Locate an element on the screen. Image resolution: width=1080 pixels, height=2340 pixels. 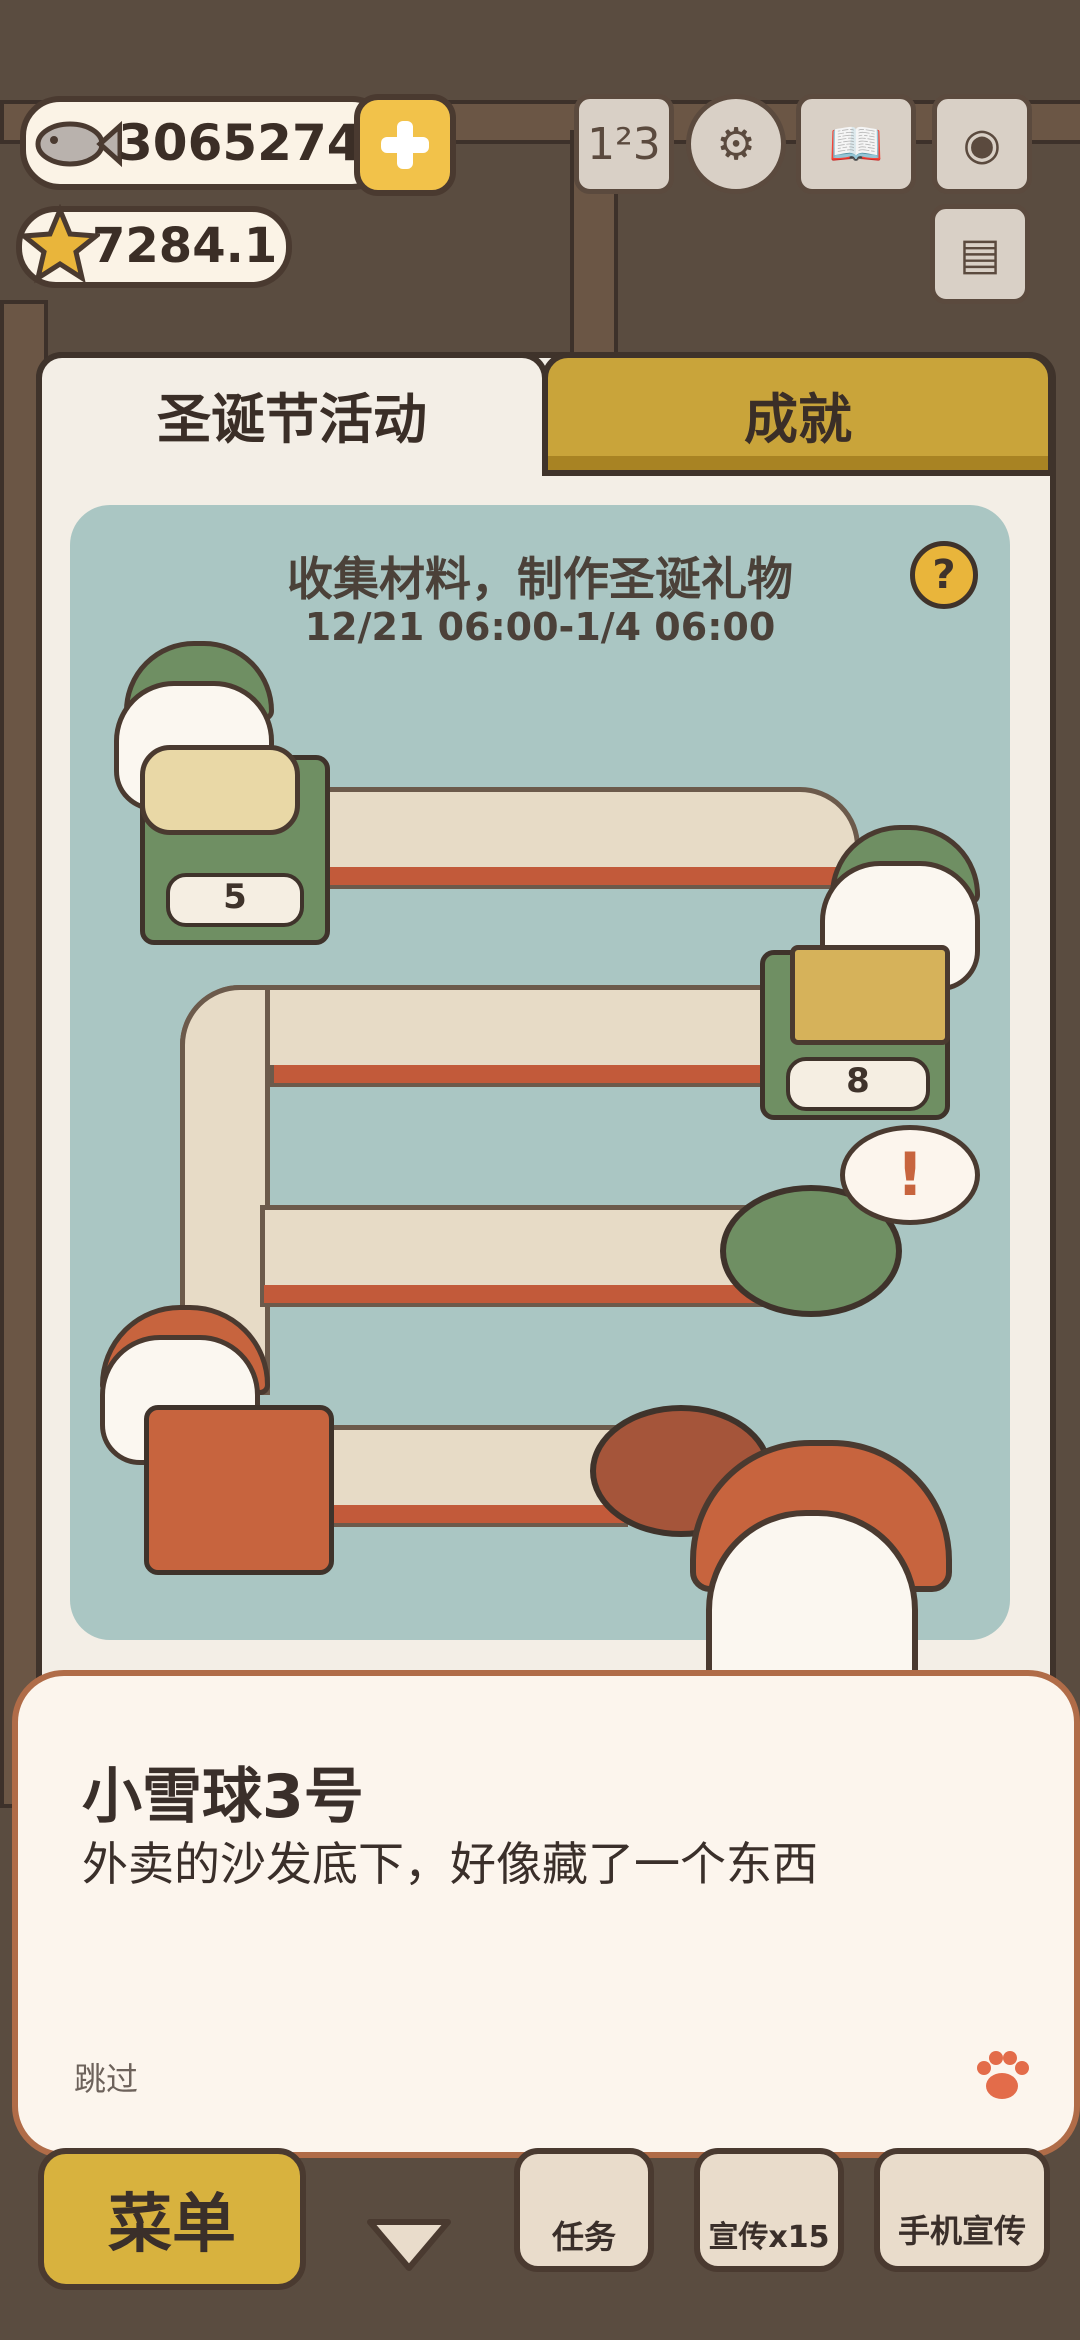
phone-promo-button: 手机宣传 is located at coordinates (962, 2210).